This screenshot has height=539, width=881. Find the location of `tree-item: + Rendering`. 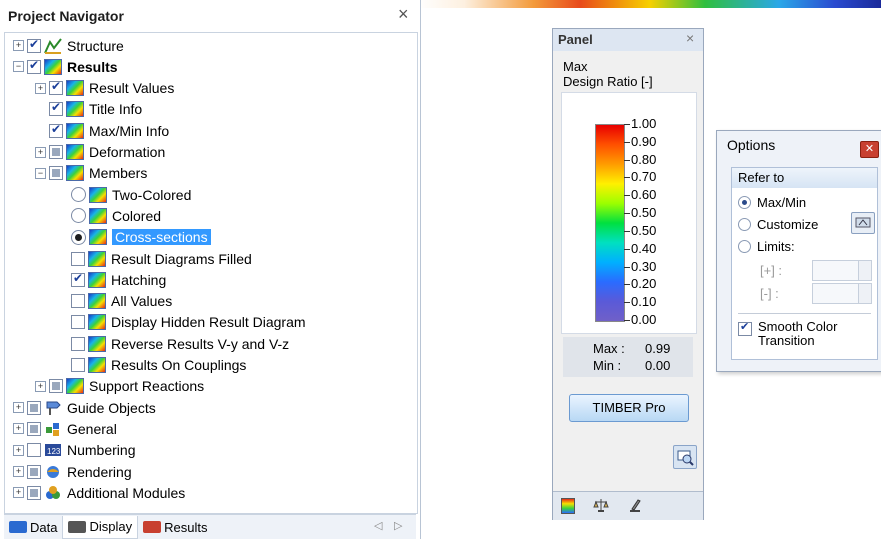

tree-item: + Rendering is located at coordinates (72, 471).